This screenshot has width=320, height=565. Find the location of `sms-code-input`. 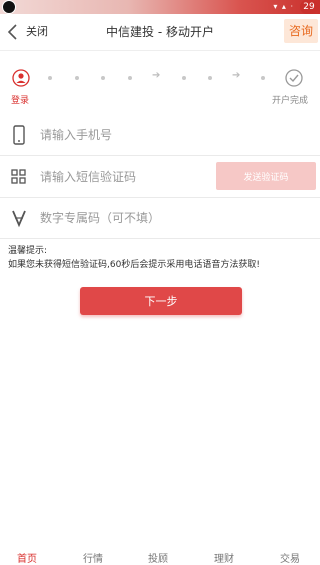

sms-code-input is located at coordinates (125, 177).